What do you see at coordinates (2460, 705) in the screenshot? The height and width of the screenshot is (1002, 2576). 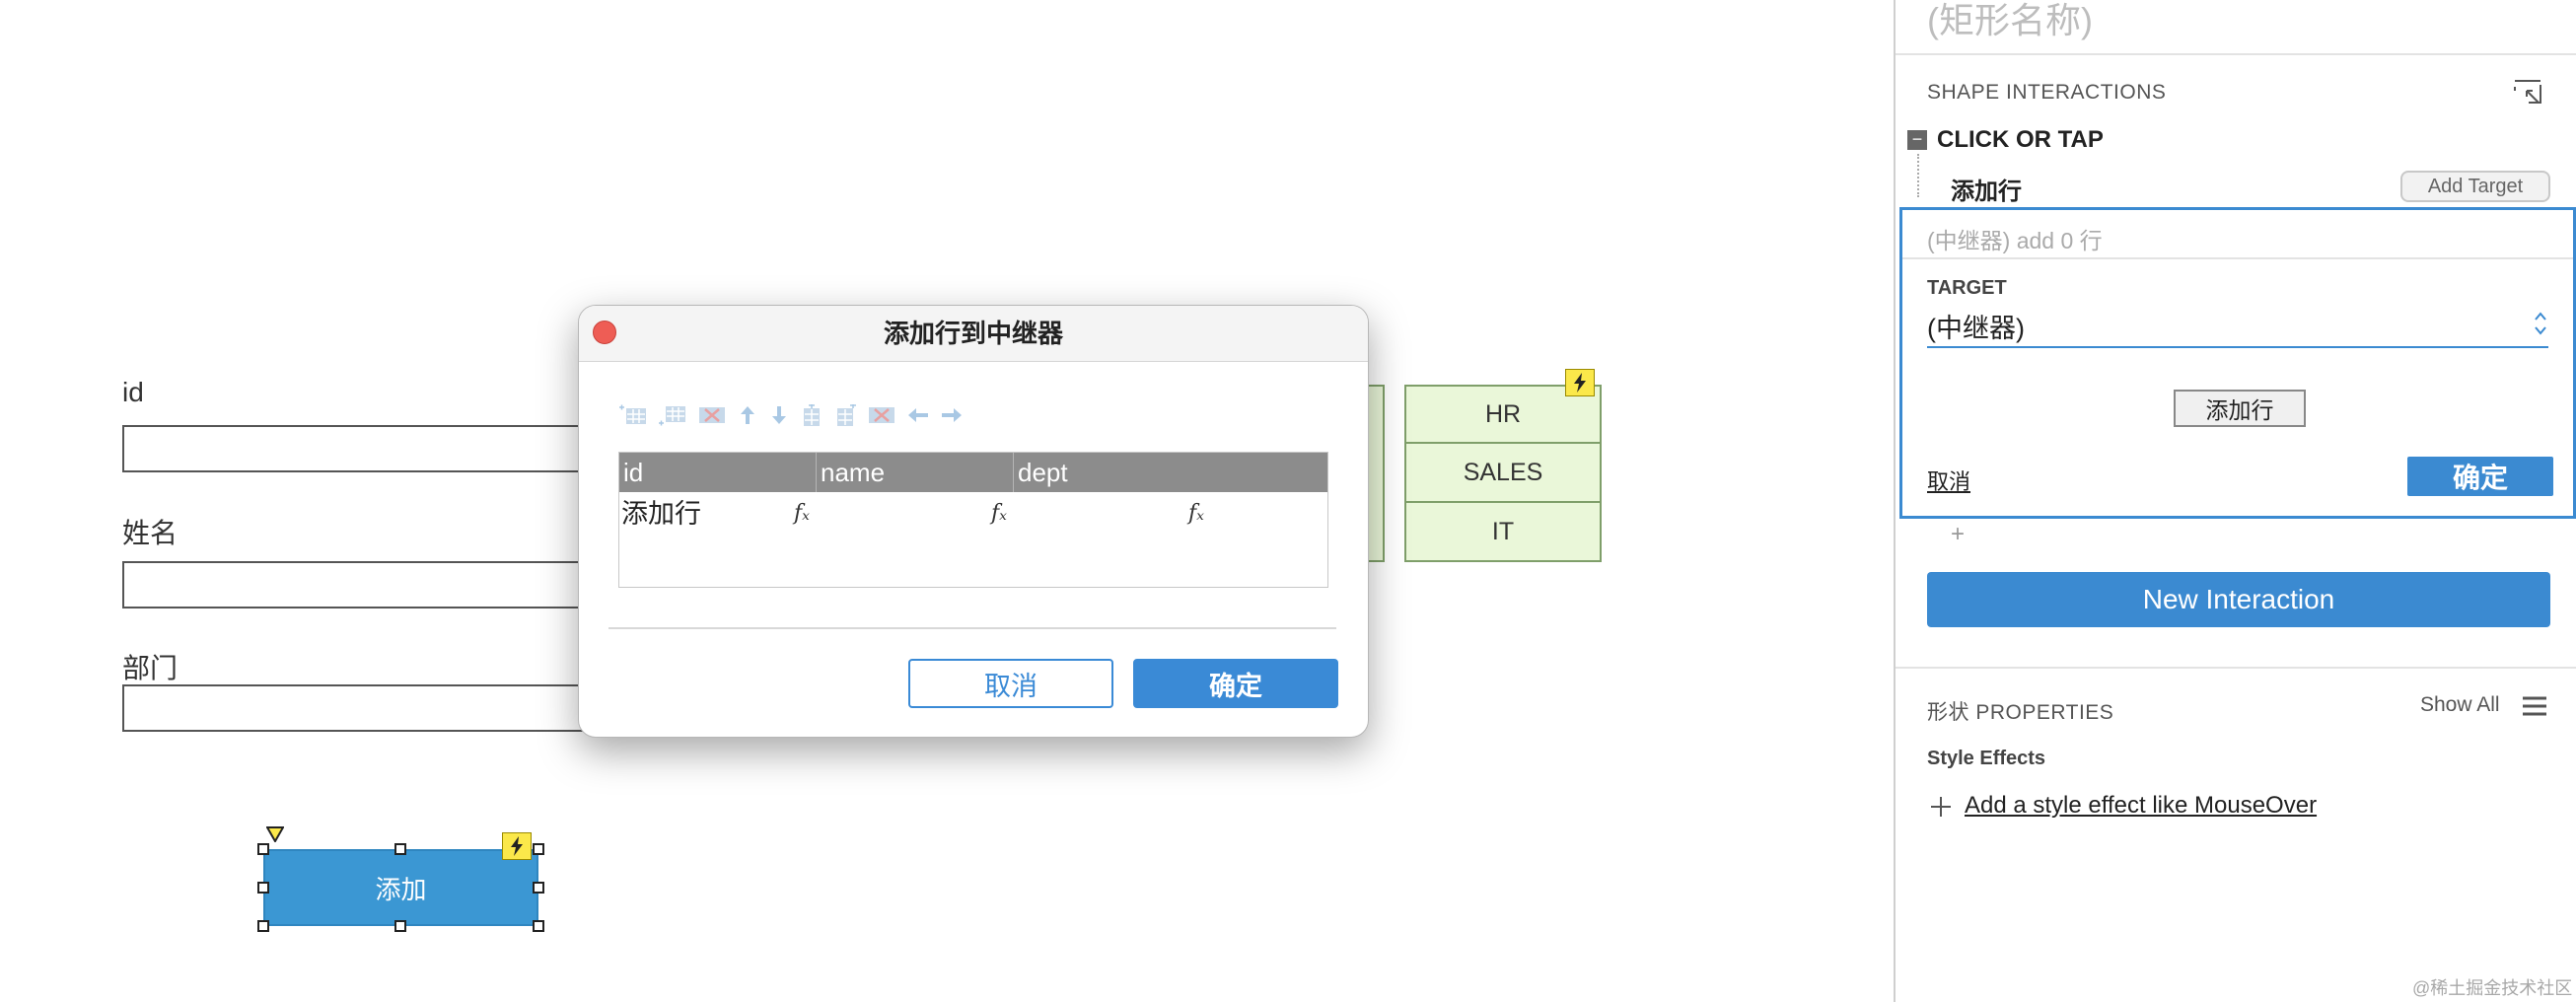 I see `show-all-toggle: Show All` at bounding box center [2460, 705].